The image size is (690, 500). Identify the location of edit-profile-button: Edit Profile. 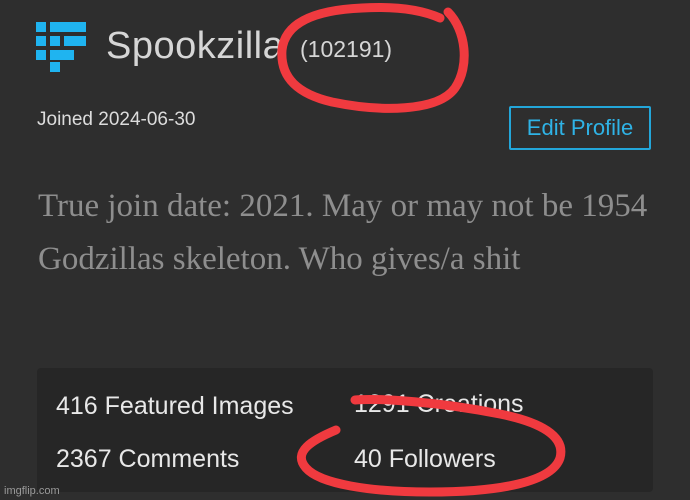
(580, 128).